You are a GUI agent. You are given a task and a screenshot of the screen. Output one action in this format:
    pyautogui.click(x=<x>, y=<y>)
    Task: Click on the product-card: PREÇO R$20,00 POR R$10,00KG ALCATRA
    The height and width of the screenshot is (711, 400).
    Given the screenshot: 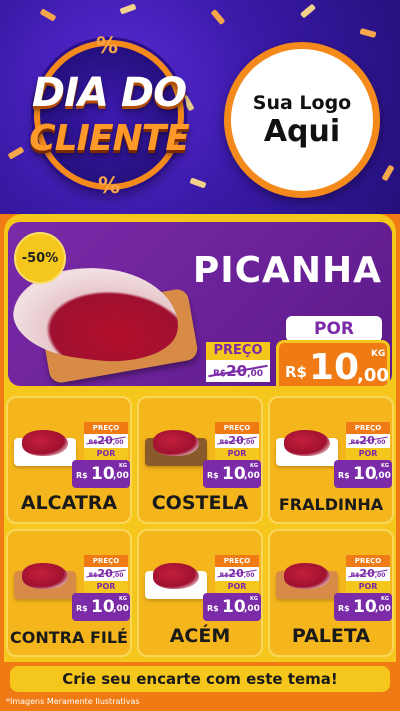 What is the action you would take?
    pyautogui.click(x=69, y=460)
    